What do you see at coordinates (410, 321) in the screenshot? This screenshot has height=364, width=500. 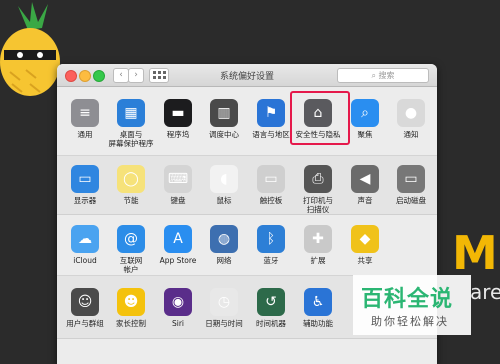 I see `watermark-subtitle: 助你轻松解决` at bounding box center [410, 321].